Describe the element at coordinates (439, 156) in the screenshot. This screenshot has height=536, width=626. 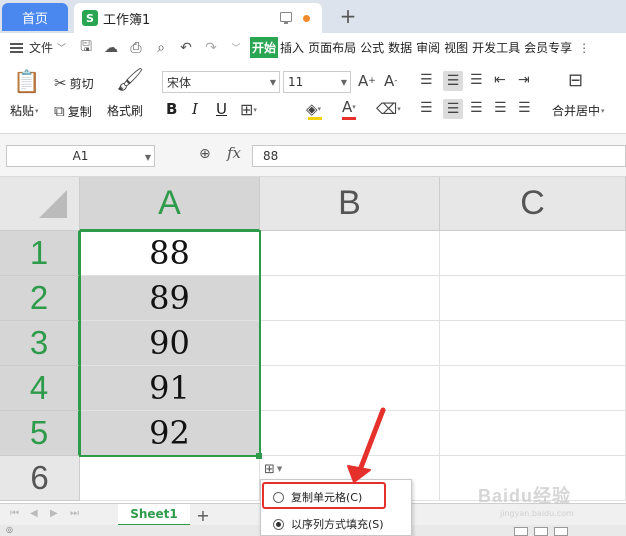
I see `formula-input: 88` at that location.